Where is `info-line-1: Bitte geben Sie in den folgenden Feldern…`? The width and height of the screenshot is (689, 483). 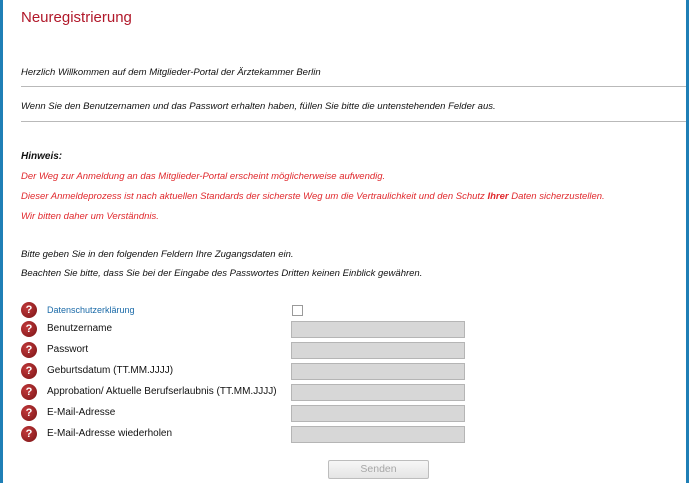 info-line-1: Bitte geben Sie in den folgenden Feldern… is located at coordinates (157, 254).